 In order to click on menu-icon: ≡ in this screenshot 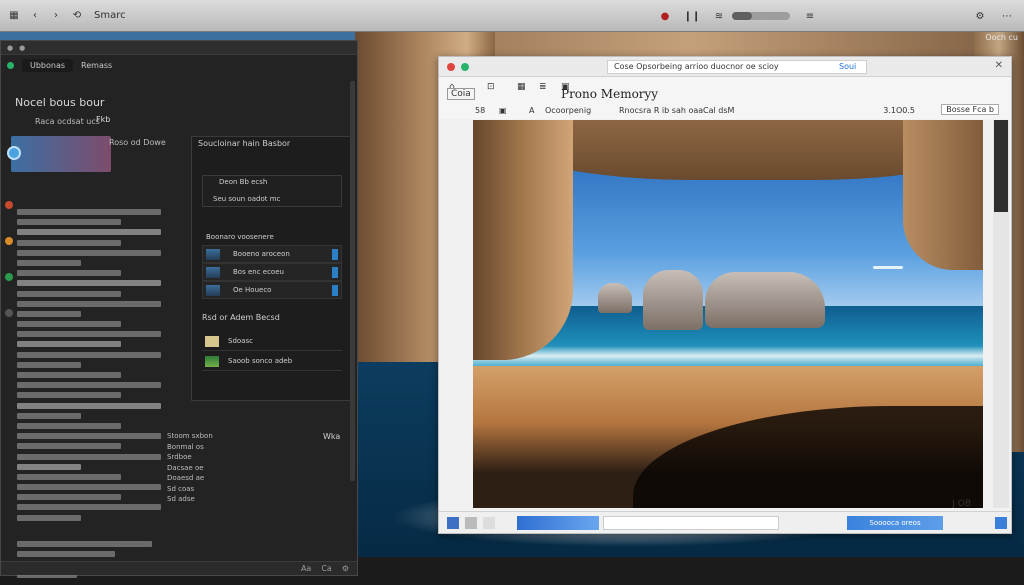, I will do `click(810, 16)`.